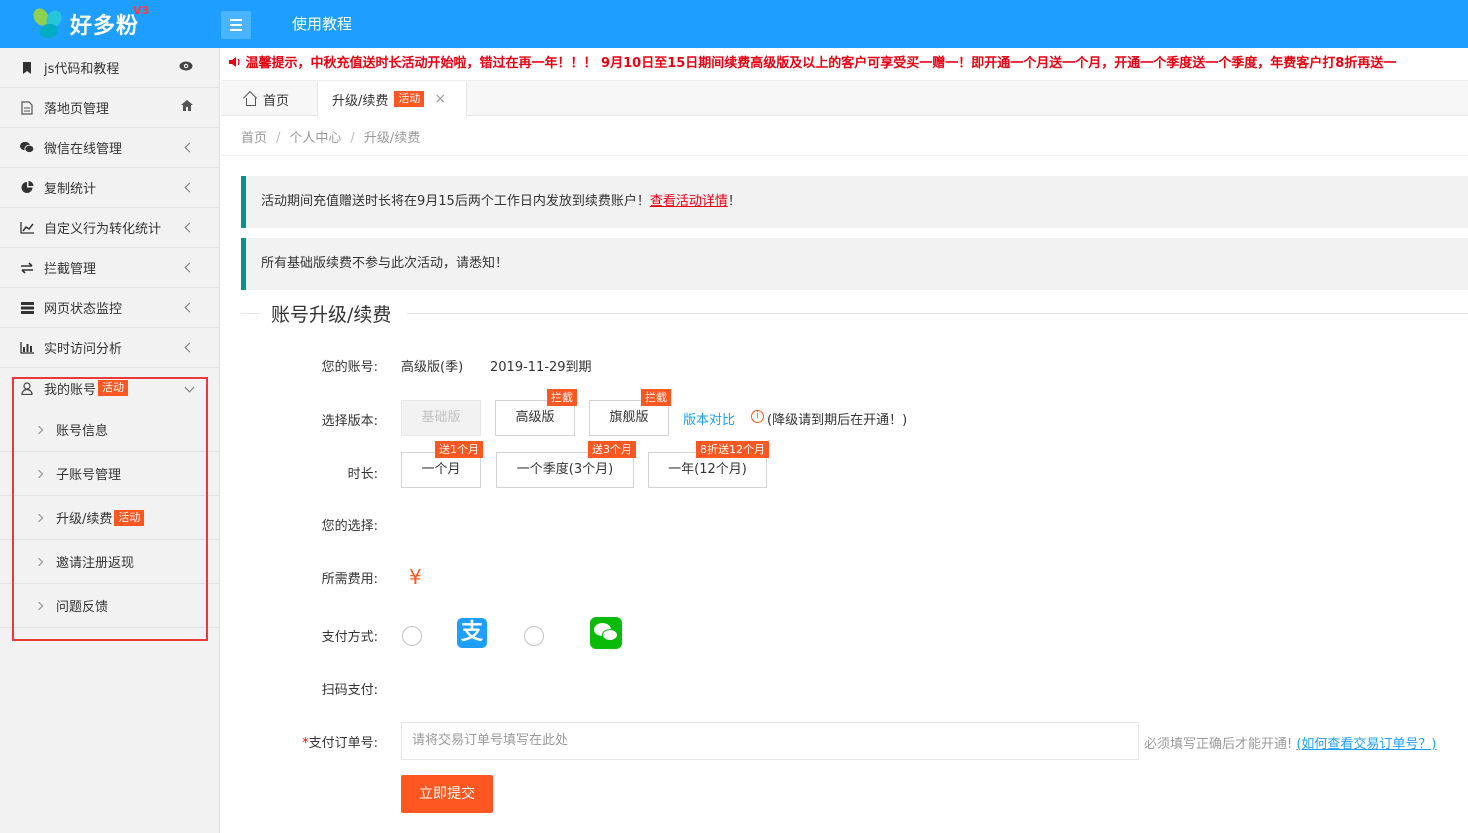 This screenshot has width=1468, height=833. What do you see at coordinates (103, 229) in the screenshot?
I see `sidebar-item-label: 自定义行为转化统计` at bounding box center [103, 229].